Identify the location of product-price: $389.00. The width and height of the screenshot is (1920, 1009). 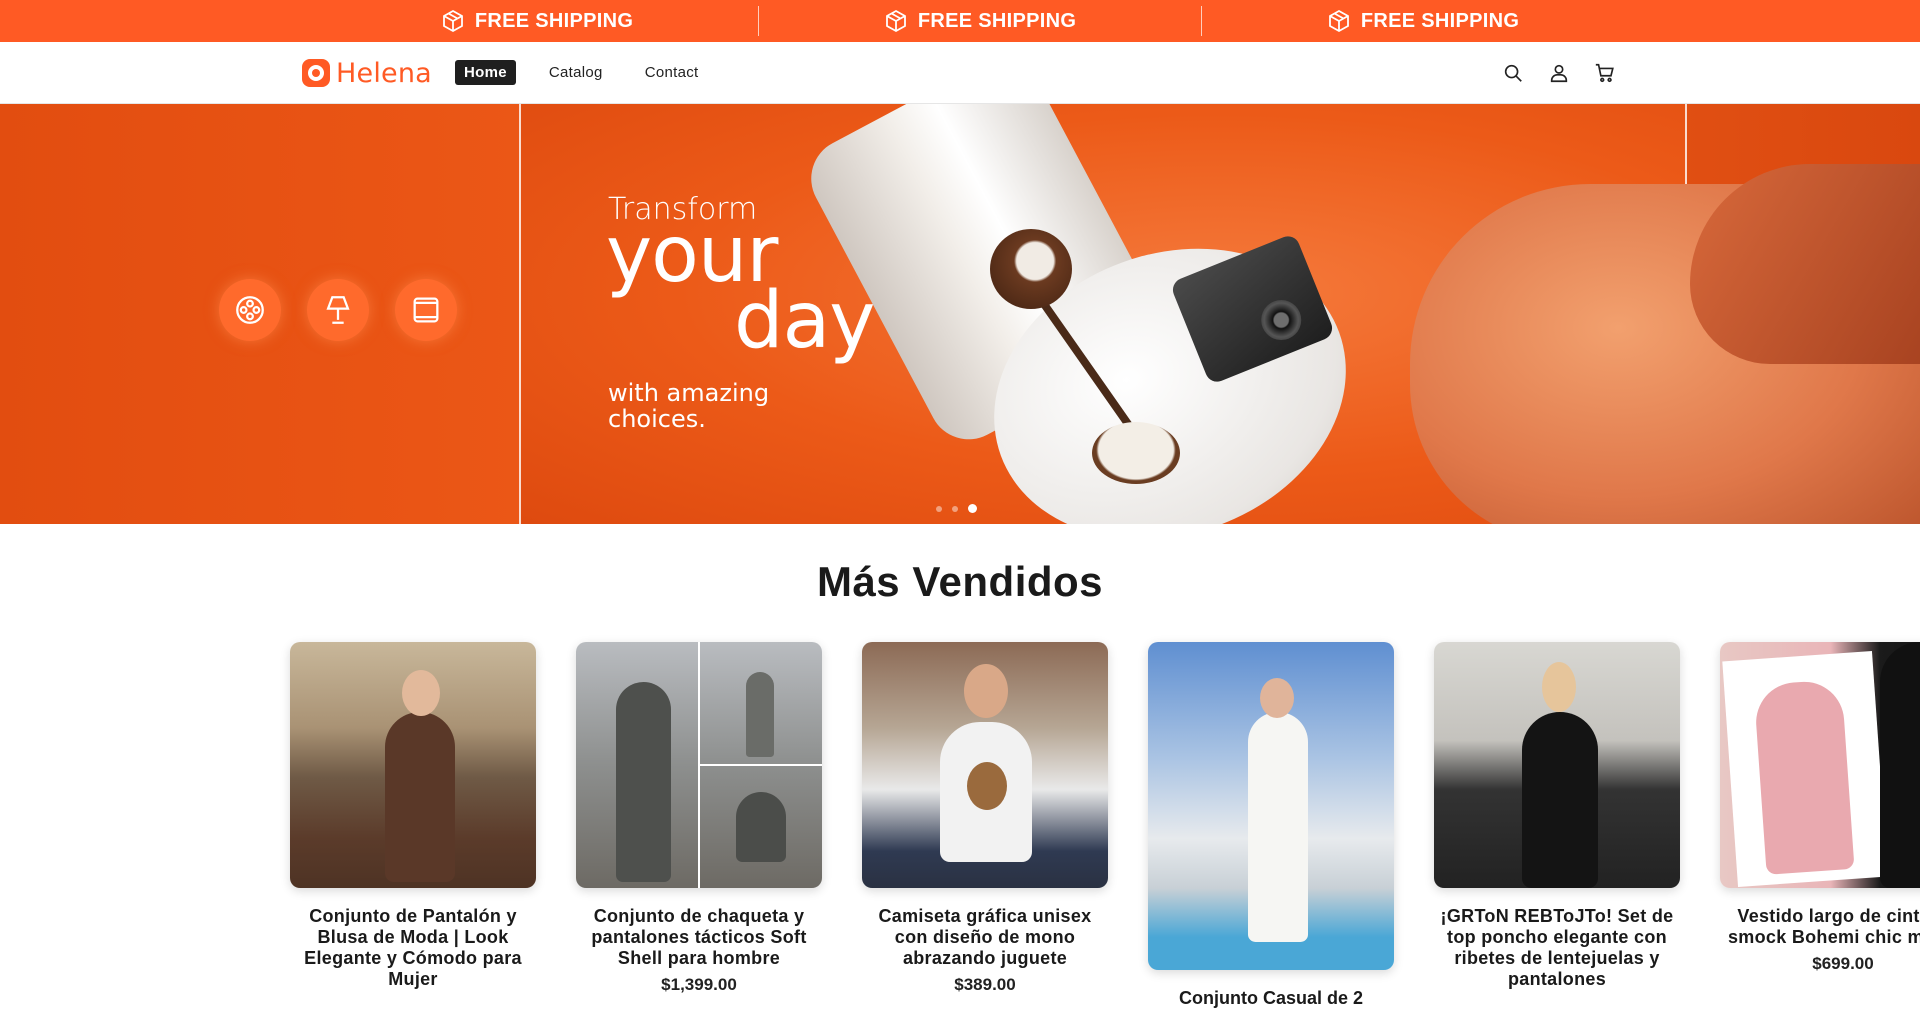
(985, 984).